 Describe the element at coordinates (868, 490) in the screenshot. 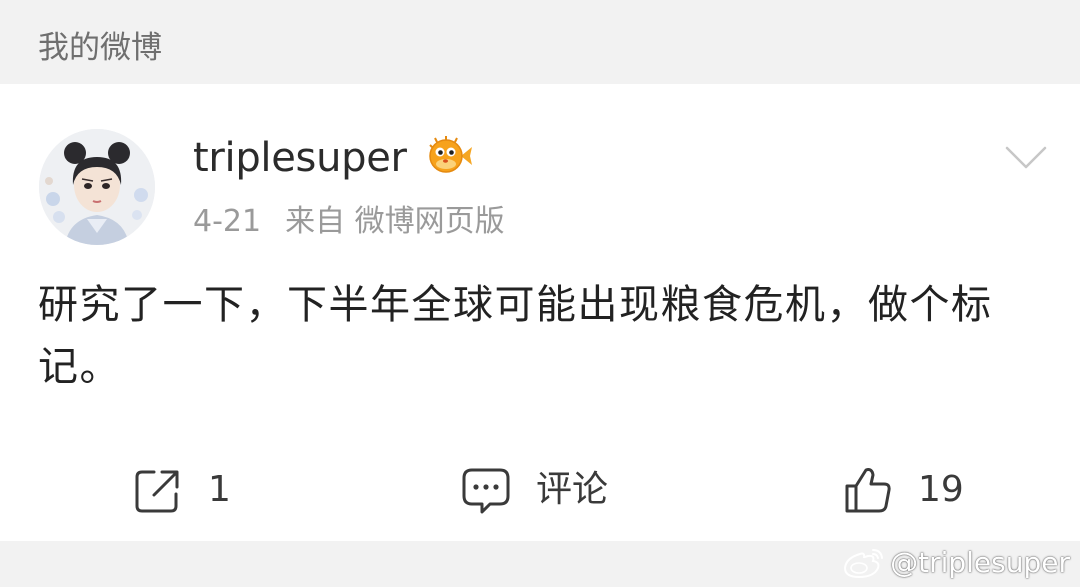

I see `thumbs-up-icon` at that location.